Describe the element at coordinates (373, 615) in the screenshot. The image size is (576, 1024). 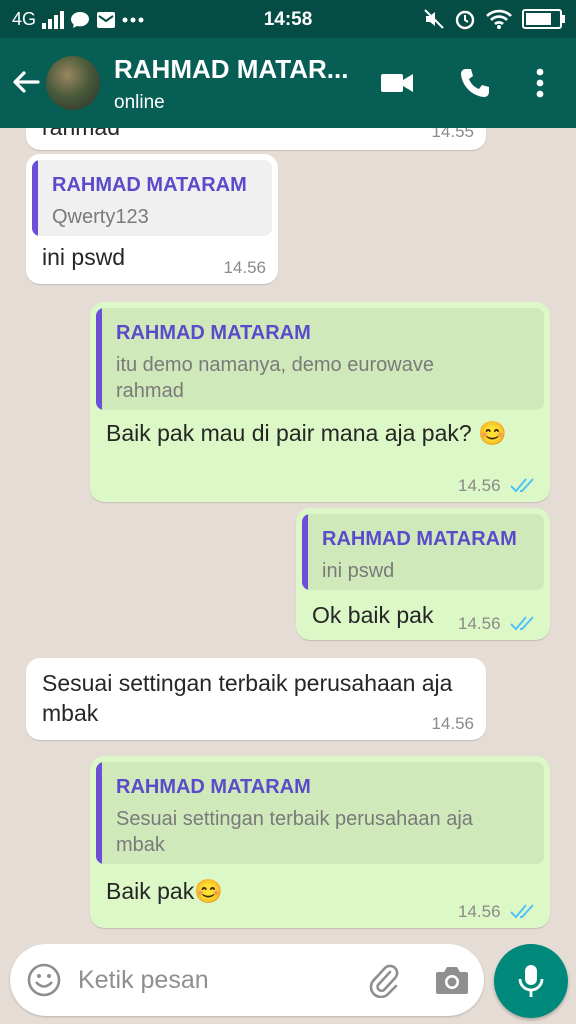
I see `message-text: Ok baik pak` at that location.